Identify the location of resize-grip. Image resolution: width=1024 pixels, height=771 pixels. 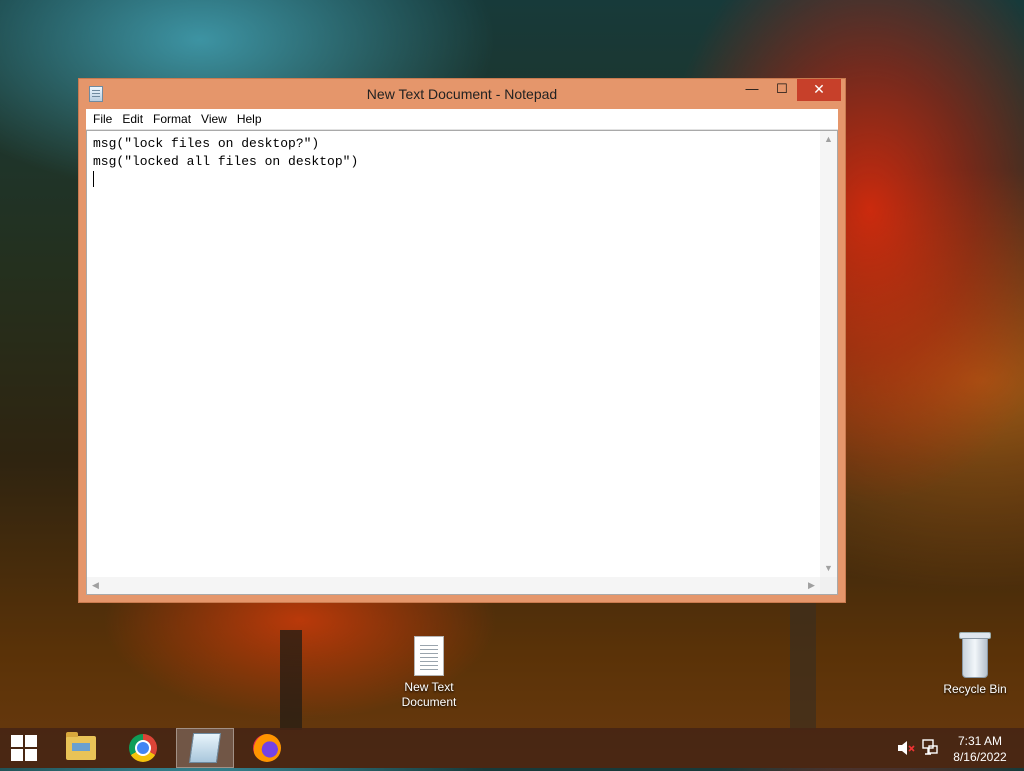
(828, 585).